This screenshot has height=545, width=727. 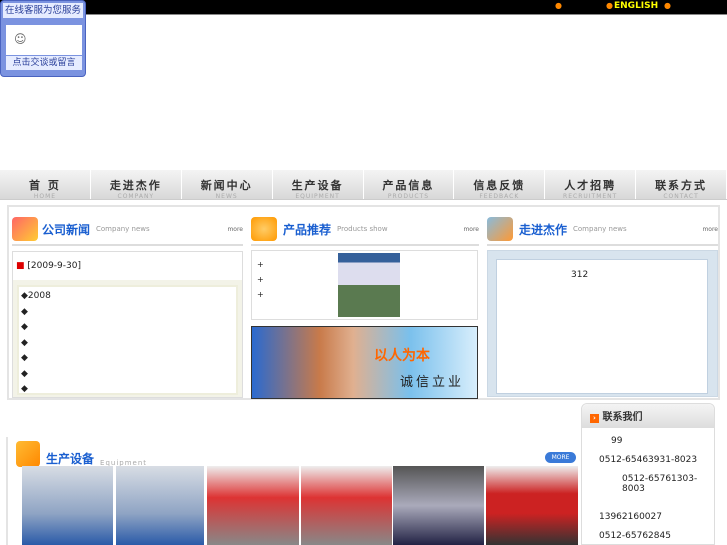 I want to click on nav-products: 产品信息 PRODUCTS, so click(x=409, y=185).